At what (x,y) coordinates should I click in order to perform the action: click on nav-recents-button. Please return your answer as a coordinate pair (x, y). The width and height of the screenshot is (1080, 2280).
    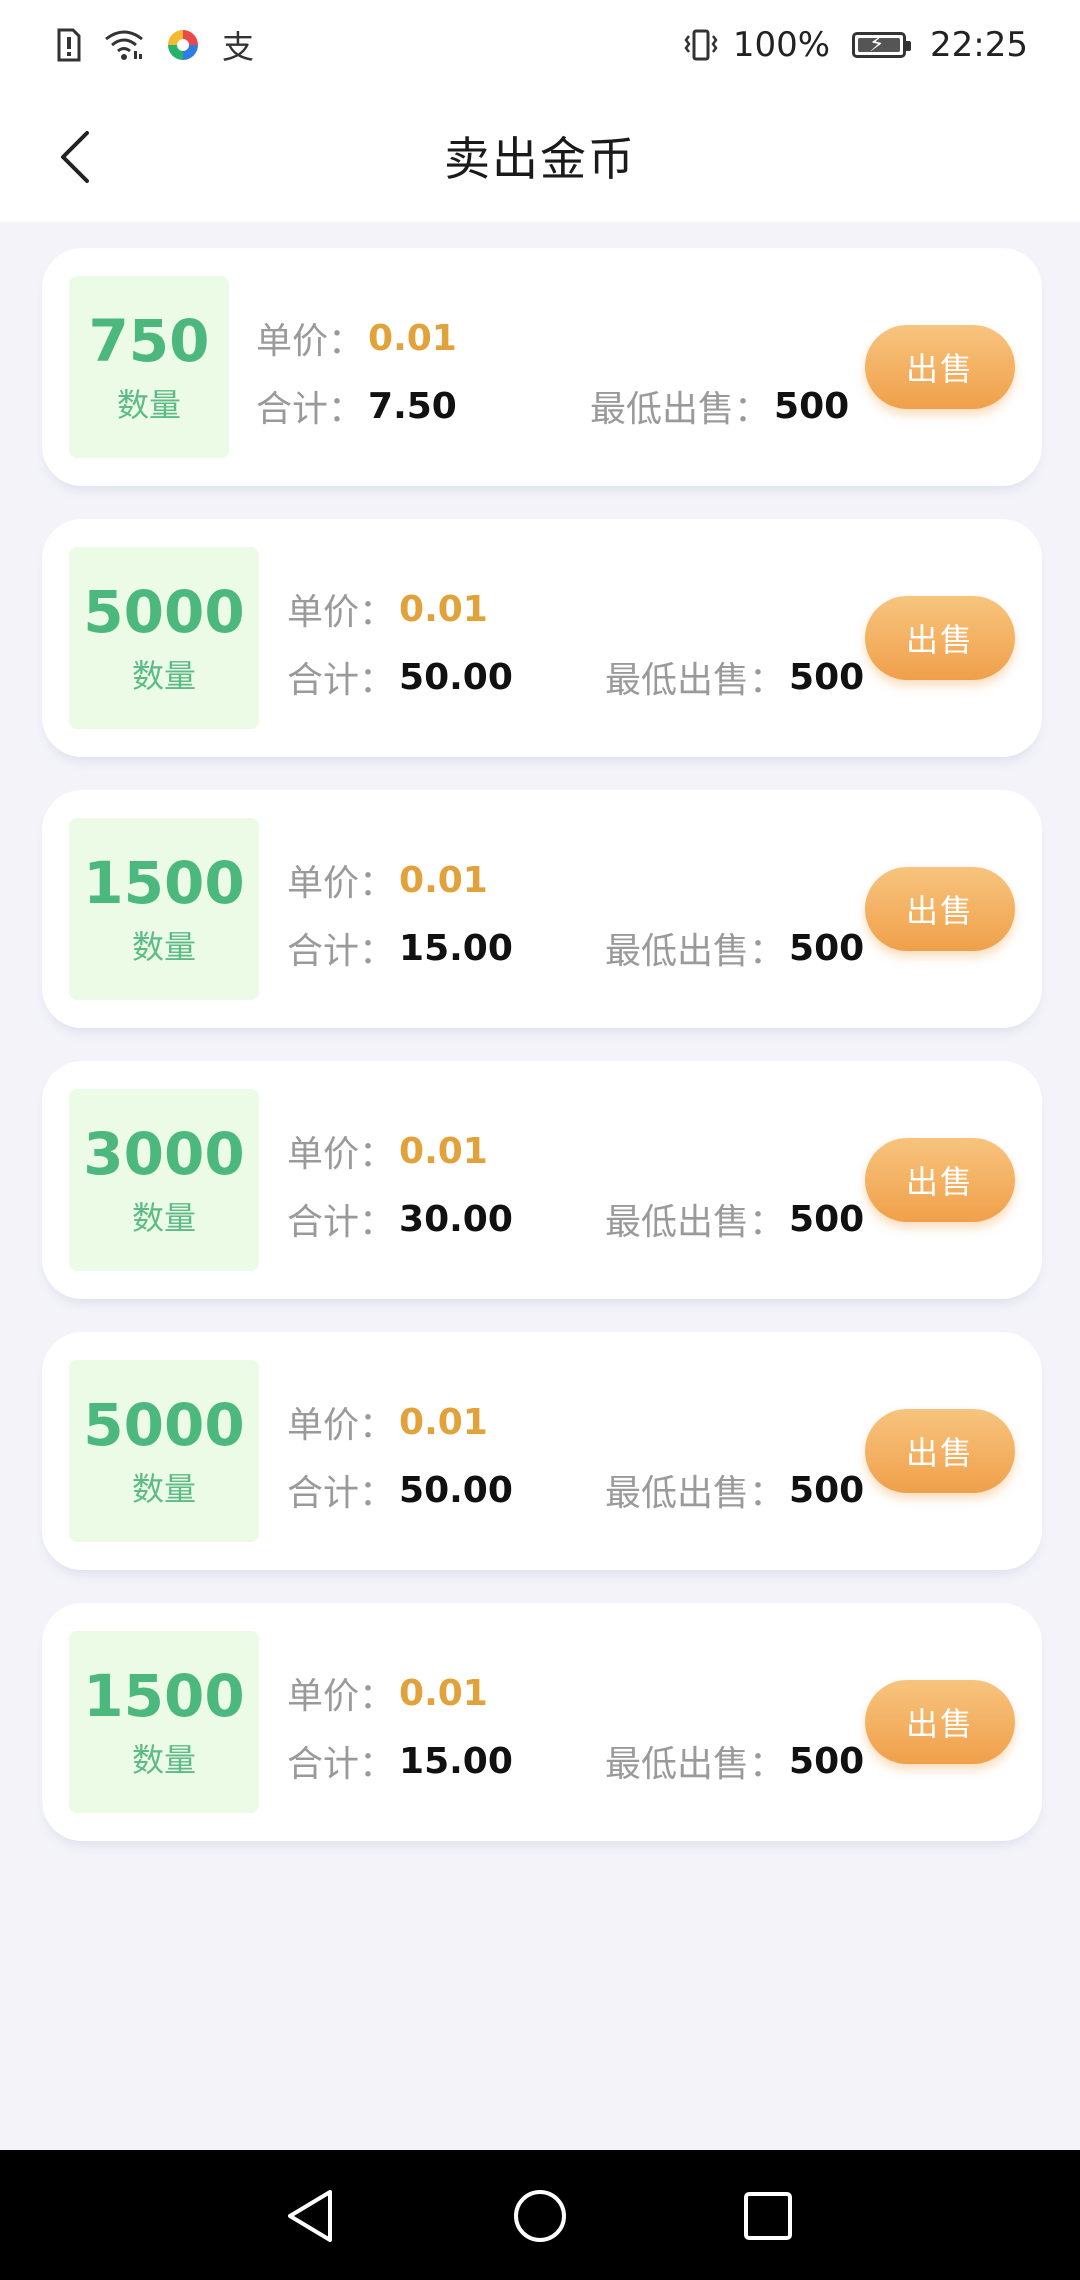
    Looking at the image, I should click on (768, 2216).